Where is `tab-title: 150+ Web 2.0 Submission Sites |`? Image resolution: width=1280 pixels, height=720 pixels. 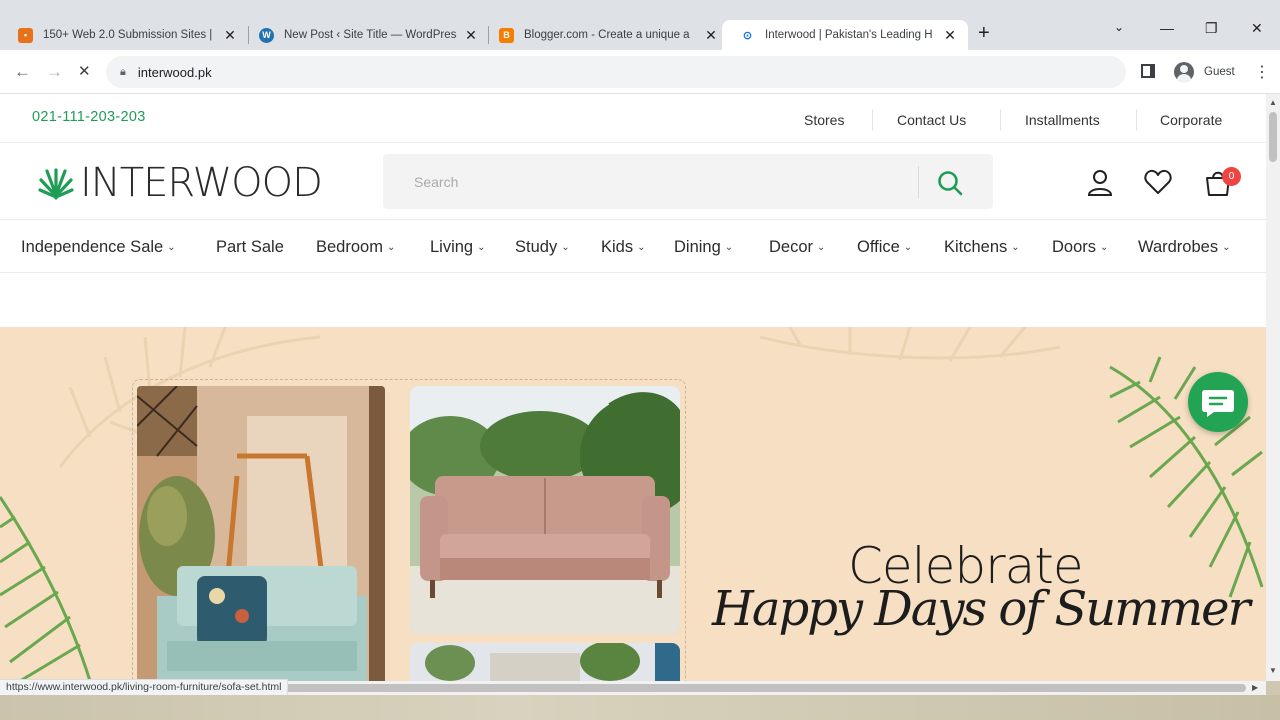
tab-title: 150+ Web 2.0 Submission Sites | is located at coordinates (128, 35).